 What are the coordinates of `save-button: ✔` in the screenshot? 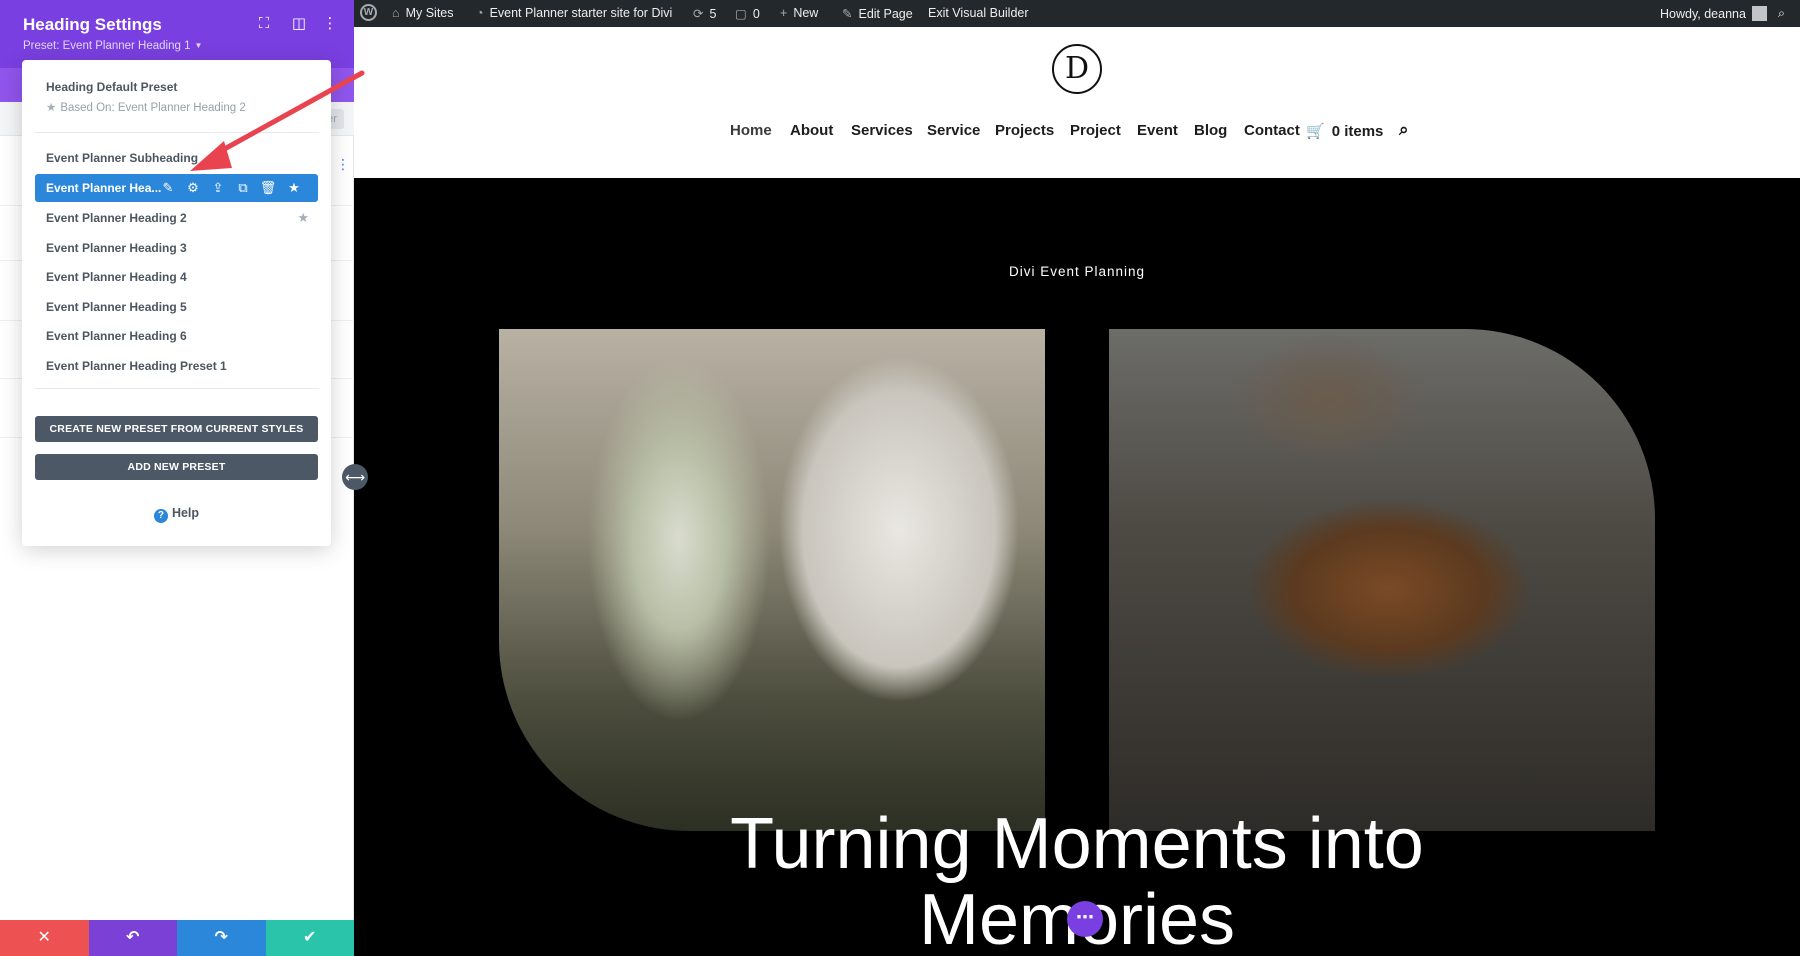 It's located at (310, 938).